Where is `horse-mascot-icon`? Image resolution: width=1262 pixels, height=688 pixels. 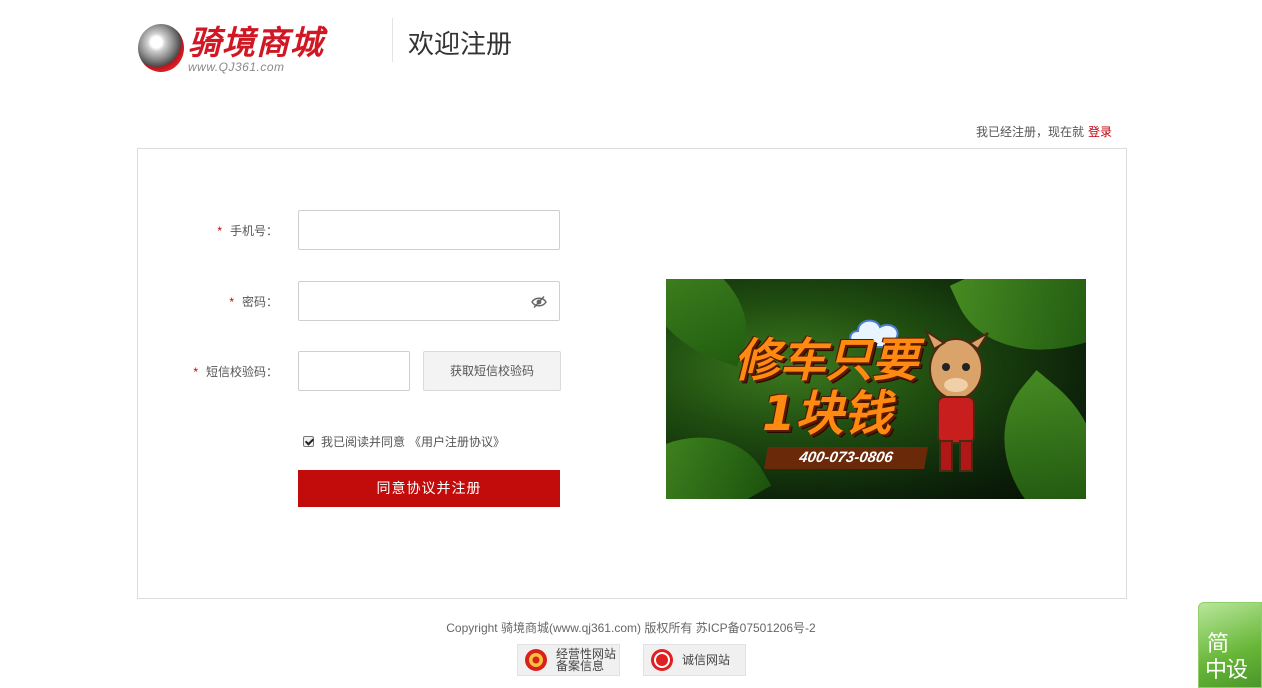
horse-mascot-icon is located at coordinates (956, 400).